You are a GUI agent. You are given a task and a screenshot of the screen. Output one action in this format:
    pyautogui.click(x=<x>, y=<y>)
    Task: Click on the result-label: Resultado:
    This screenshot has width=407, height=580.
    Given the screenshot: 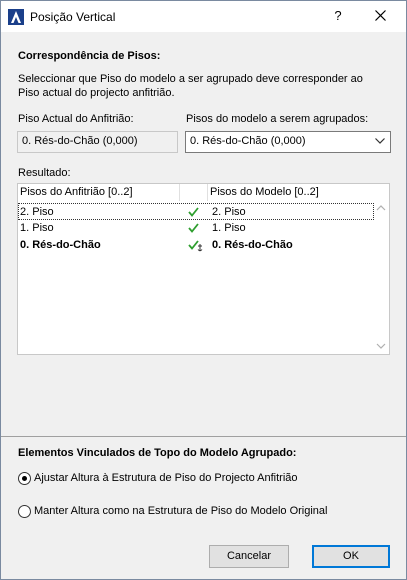 What is the action you would take?
    pyautogui.click(x=44, y=173)
    